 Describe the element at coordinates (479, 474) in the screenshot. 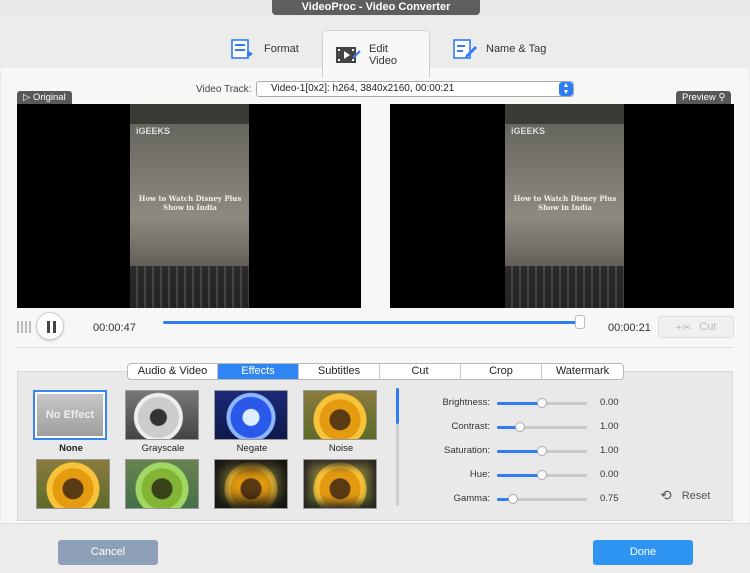

I see `hue-label: Hue:` at that location.